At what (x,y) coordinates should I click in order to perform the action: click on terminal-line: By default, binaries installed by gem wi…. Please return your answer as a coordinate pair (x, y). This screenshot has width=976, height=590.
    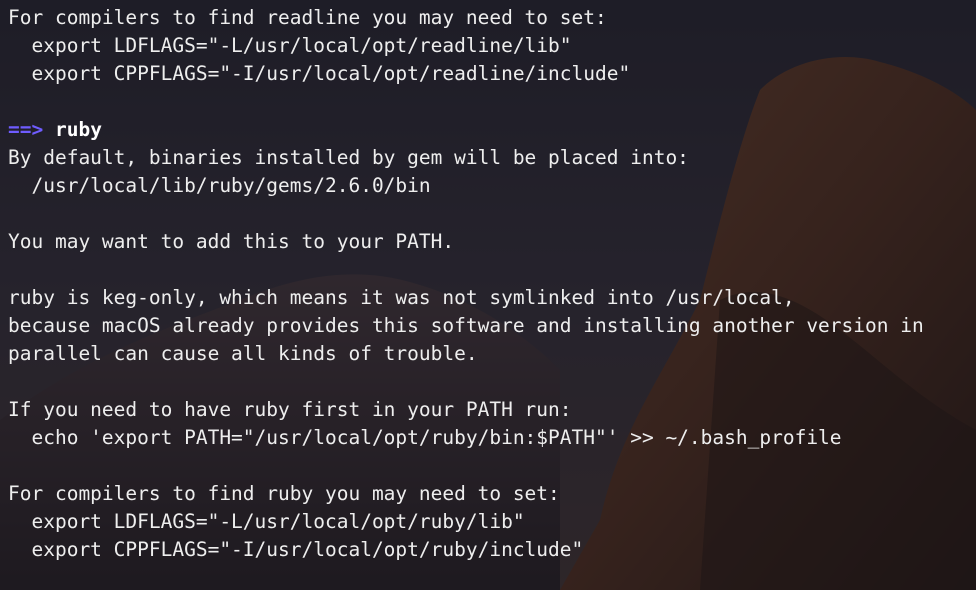
    Looking at the image, I should click on (348, 157).